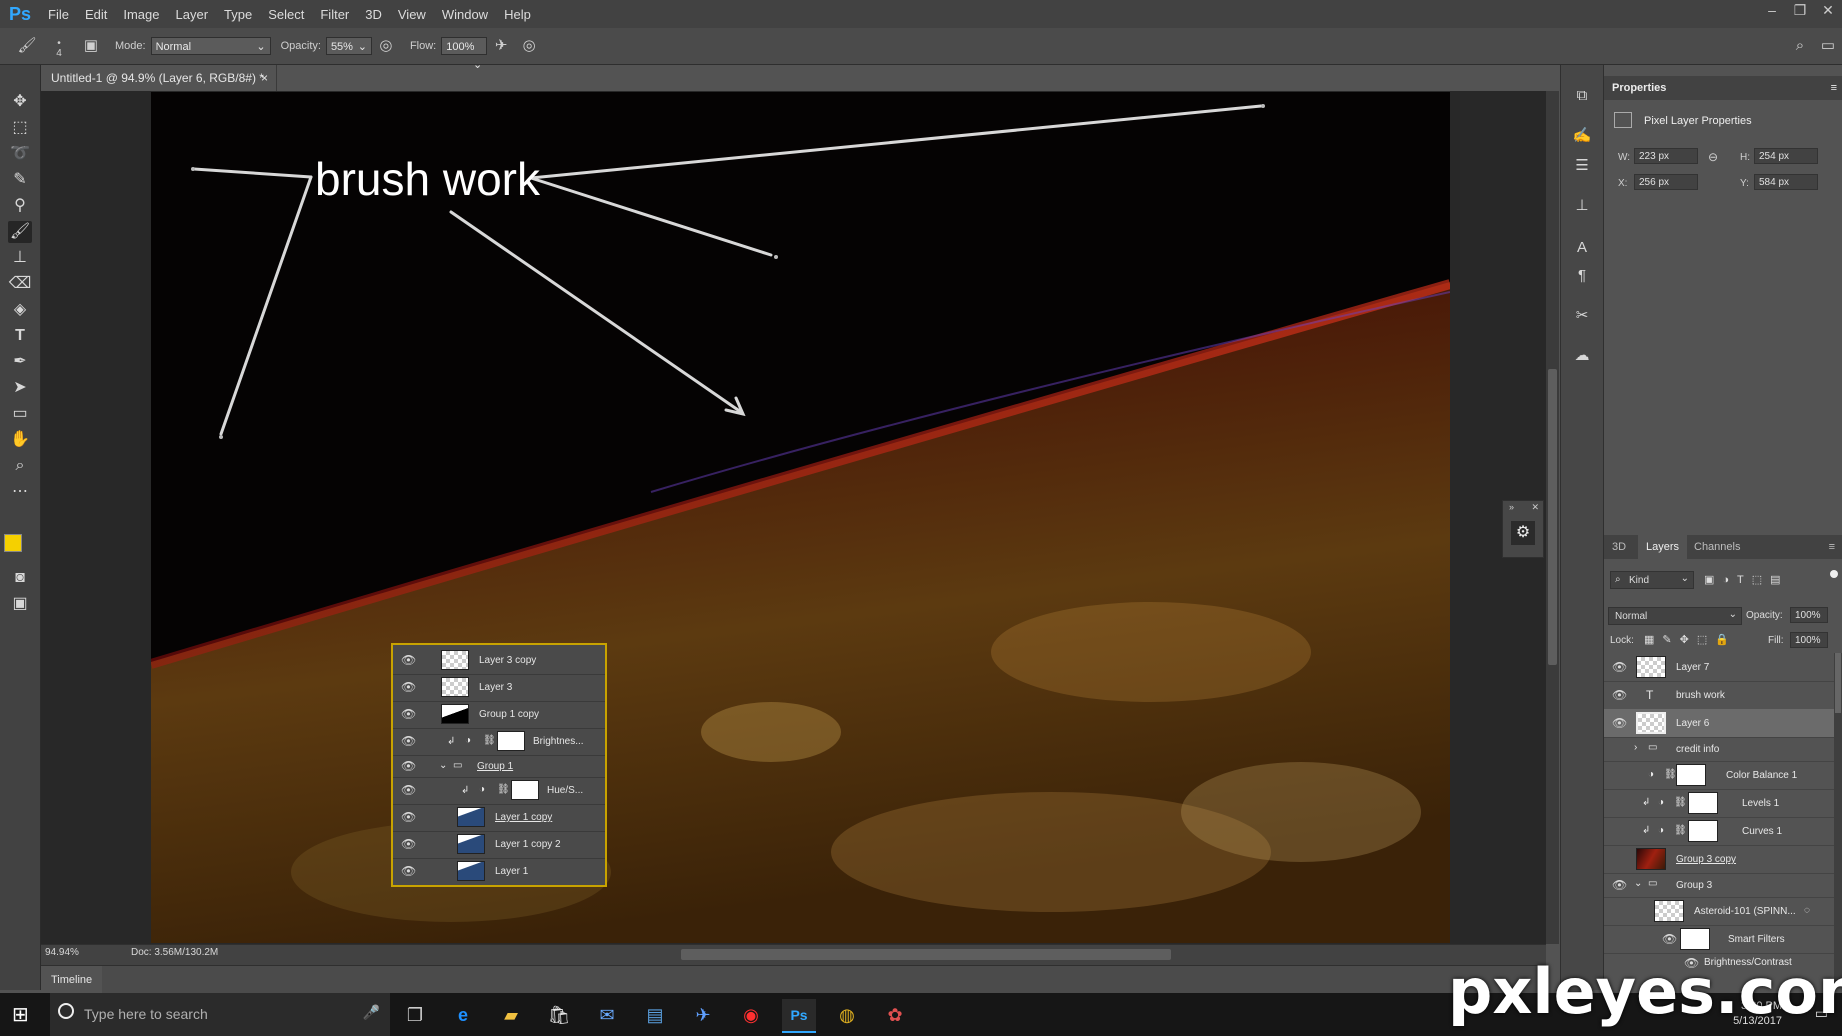  What do you see at coordinates (20, 206) in the screenshot?
I see `eyedropper-tool-icon: ⚲` at bounding box center [20, 206].